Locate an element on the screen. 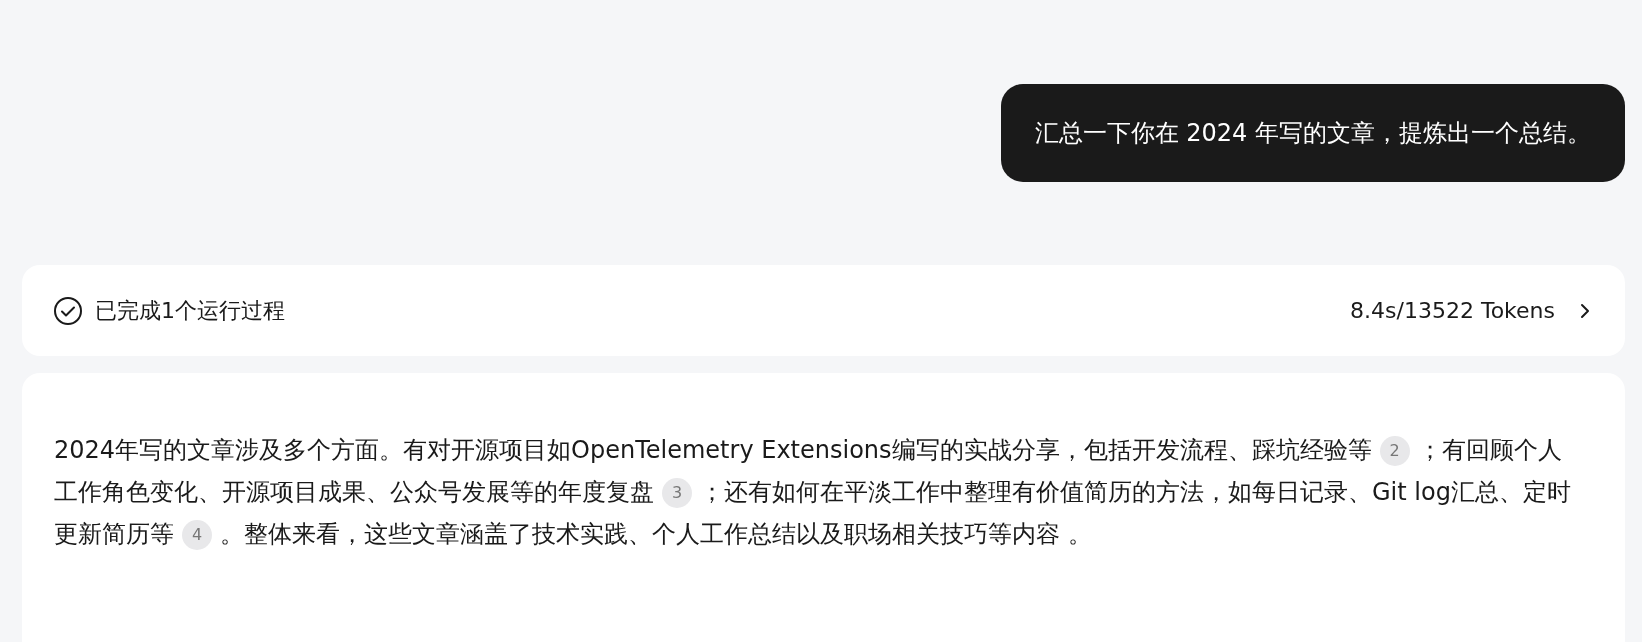 The width and height of the screenshot is (1642, 642). citation-badge: 2 is located at coordinates (1394, 451).